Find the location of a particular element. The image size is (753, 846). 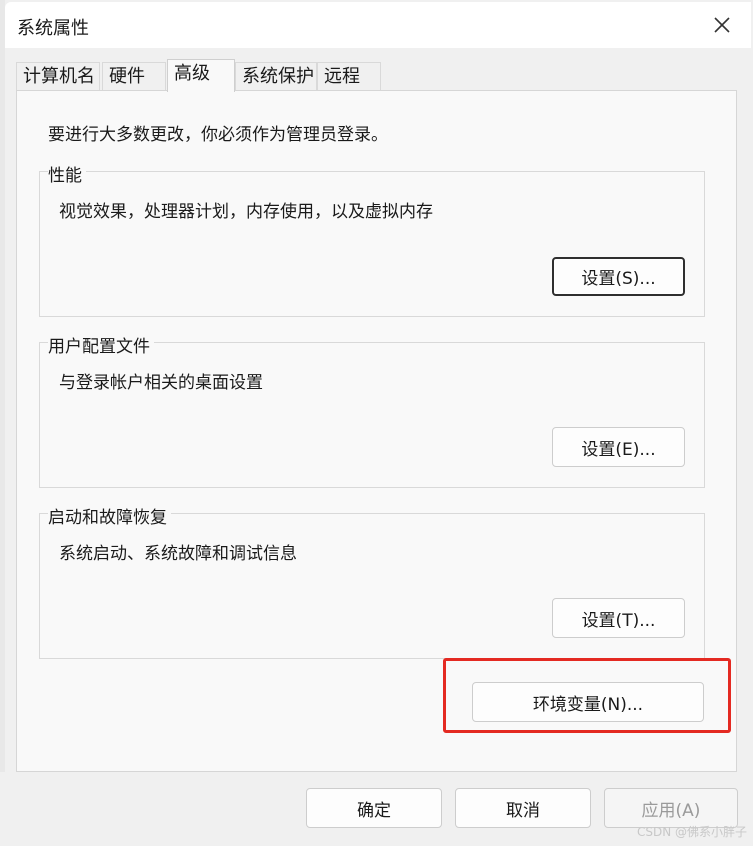

highlight-annotation-box is located at coordinates (587, 695).